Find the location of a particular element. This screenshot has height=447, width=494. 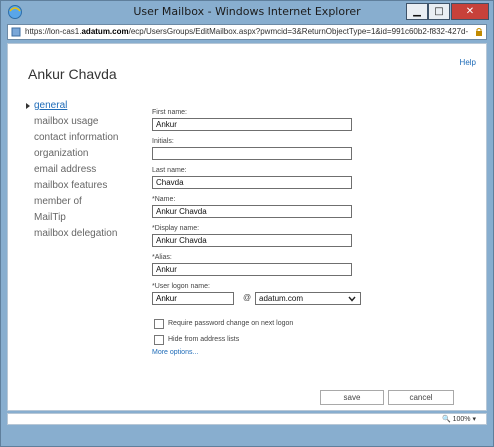

nav-item-mailbox-features: mailbox features is located at coordinates (84, 186).